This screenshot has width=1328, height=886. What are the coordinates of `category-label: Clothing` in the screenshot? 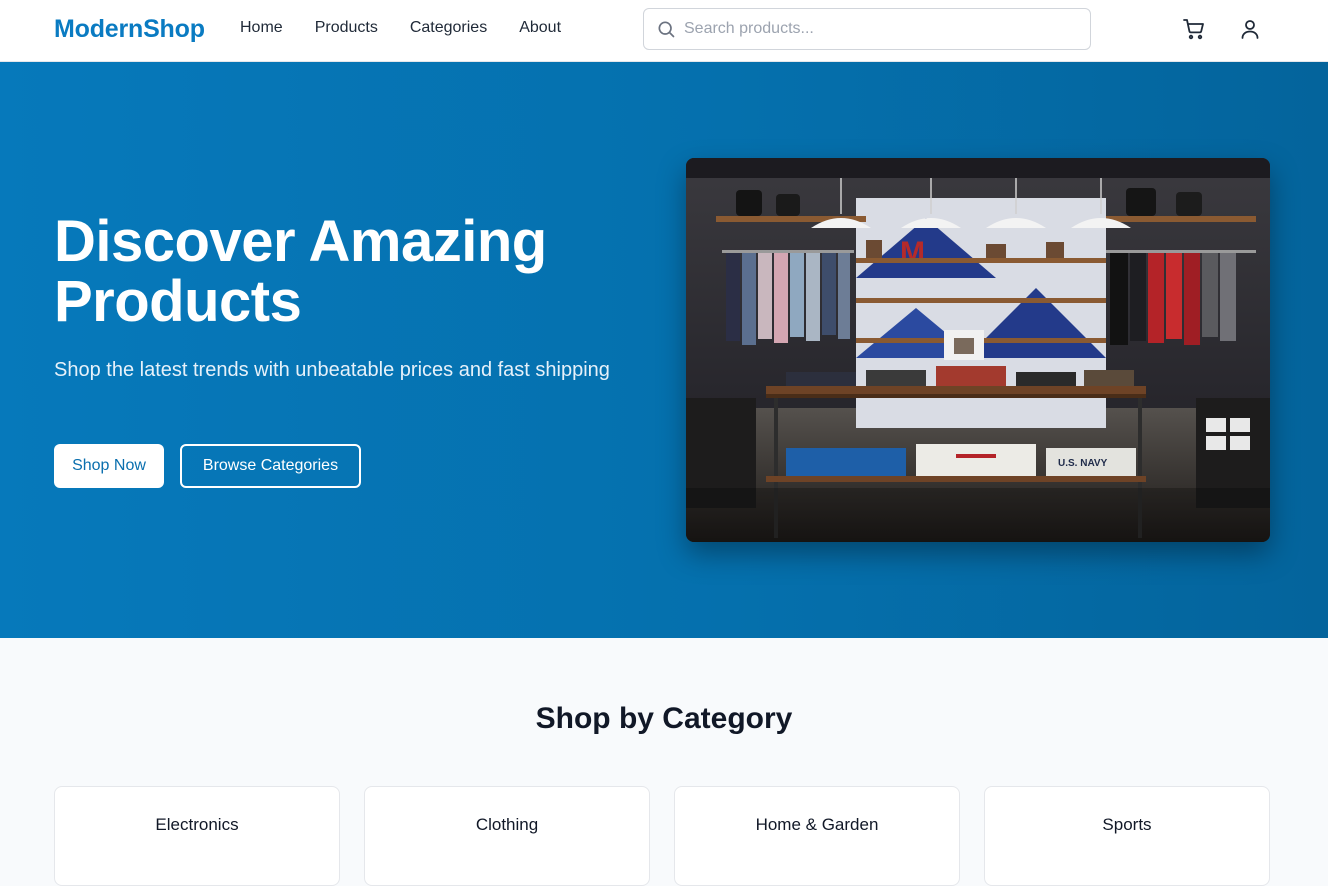 It's located at (507, 824).